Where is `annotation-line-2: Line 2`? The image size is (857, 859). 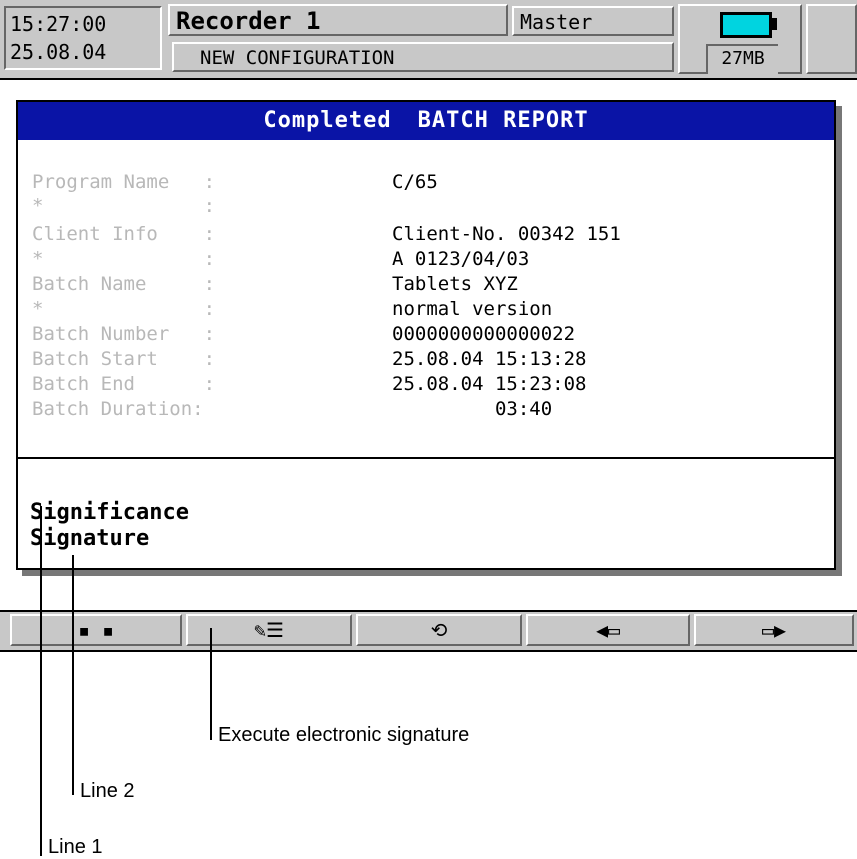
annotation-line-2: Line 2 is located at coordinates (107, 791).